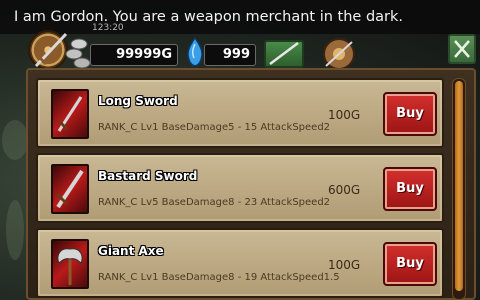  Describe the element at coordinates (134, 55) in the screenshot. I see `gold-counter: 99999G` at that location.